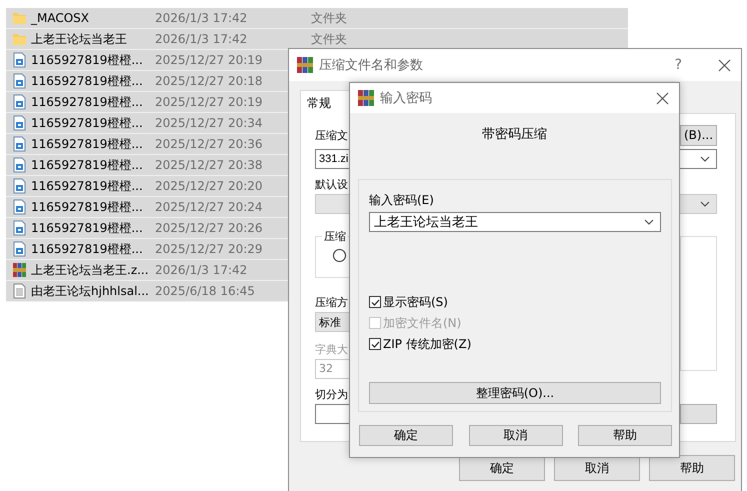  Describe the element at coordinates (339, 255) in the screenshot. I see `radio-button` at that location.